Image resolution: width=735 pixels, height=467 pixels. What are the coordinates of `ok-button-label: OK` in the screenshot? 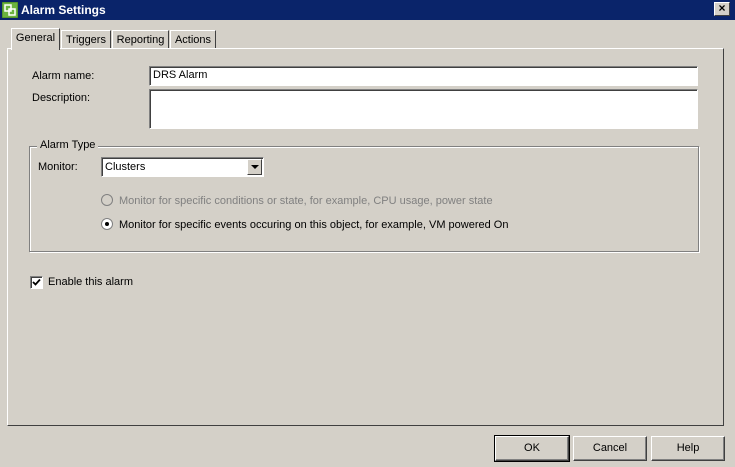 It's located at (532, 448).